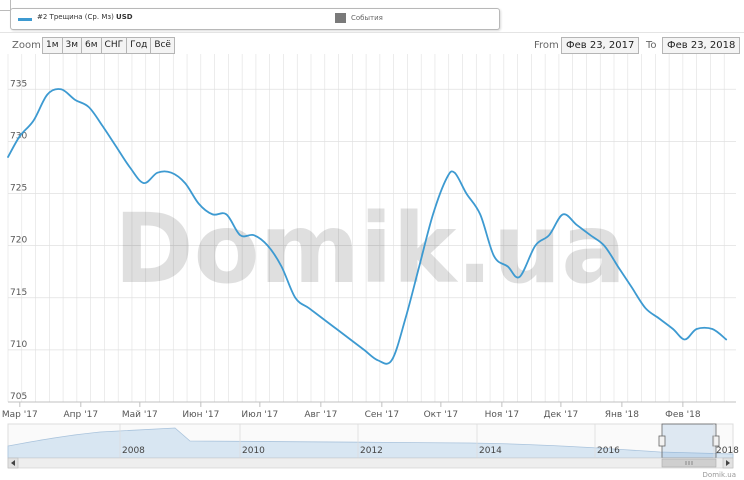  Describe the element at coordinates (683, 415) in the screenshot. I see `x-tick-label: Фев '18` at that location.